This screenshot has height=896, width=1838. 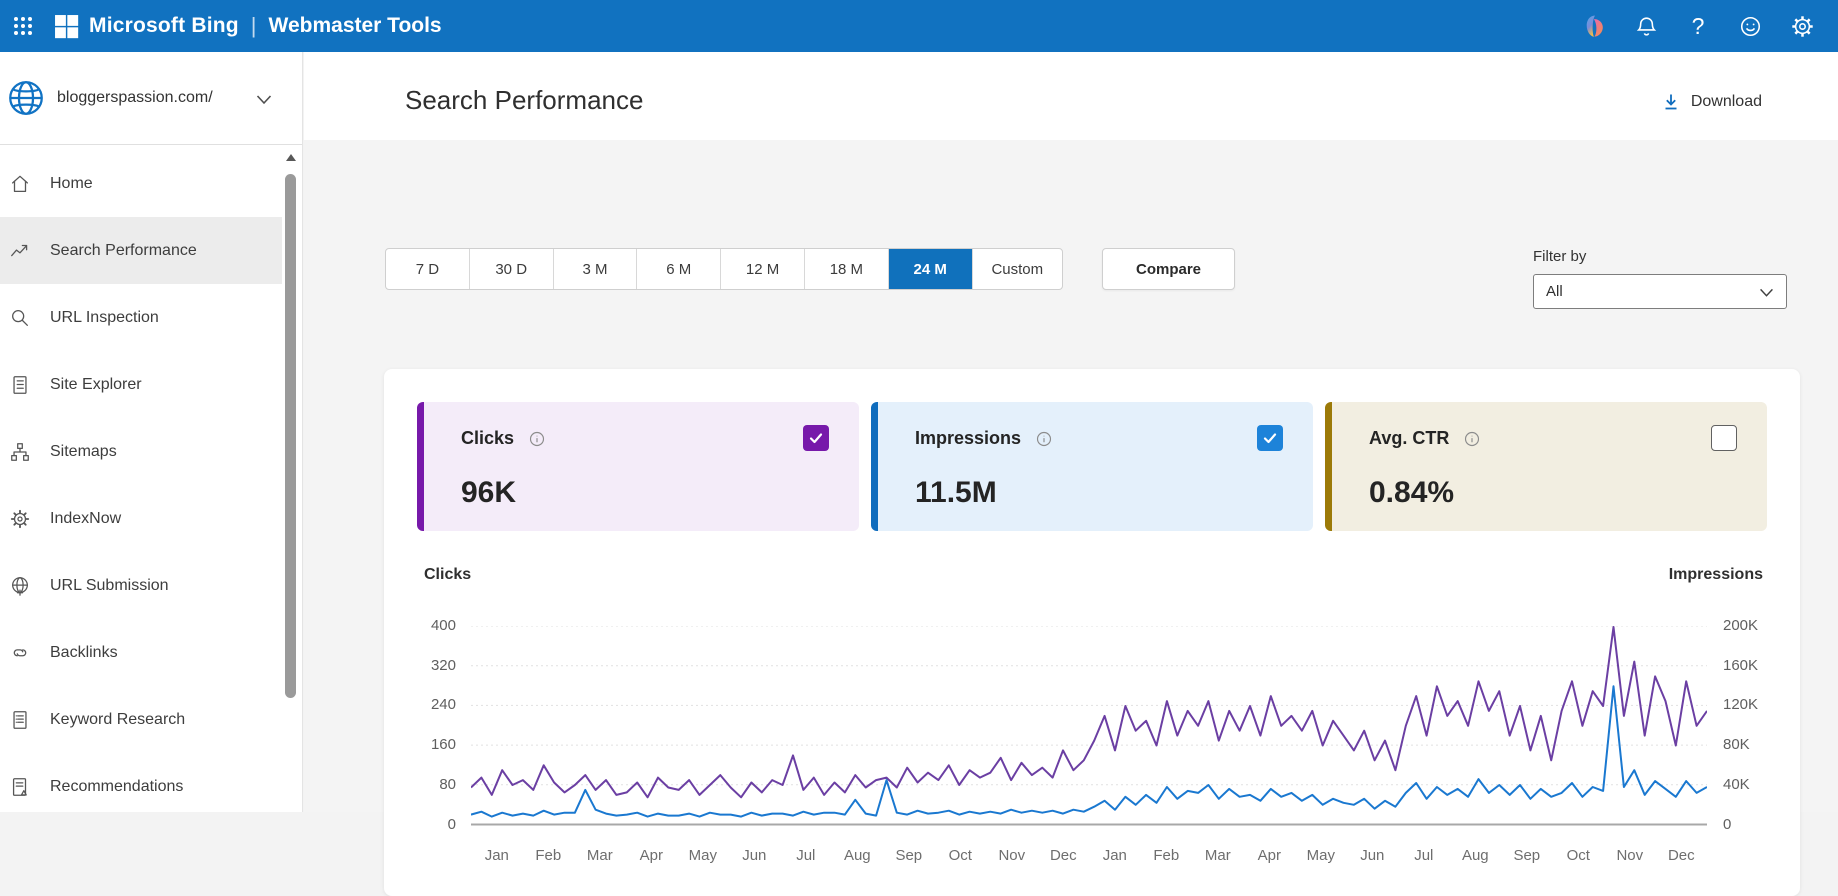 What do you see at coordinates (488, 438) in the screenshot?
I see `card-title: Clicks` at bounding box center [488, 438].